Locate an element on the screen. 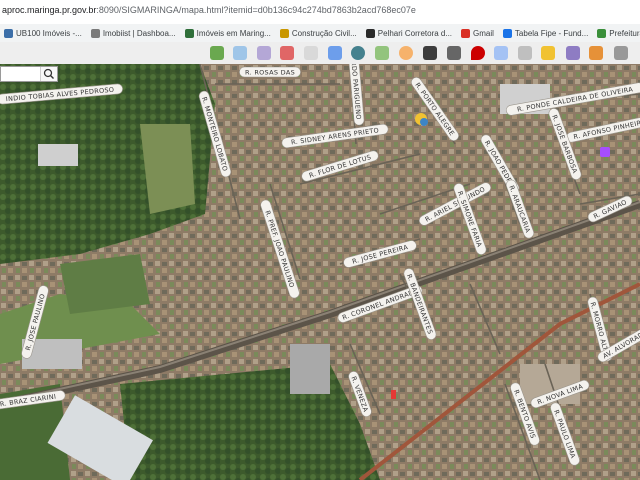 The height and width of the screenshot is (480, 640). search-button is located at coordinates (48, 74).